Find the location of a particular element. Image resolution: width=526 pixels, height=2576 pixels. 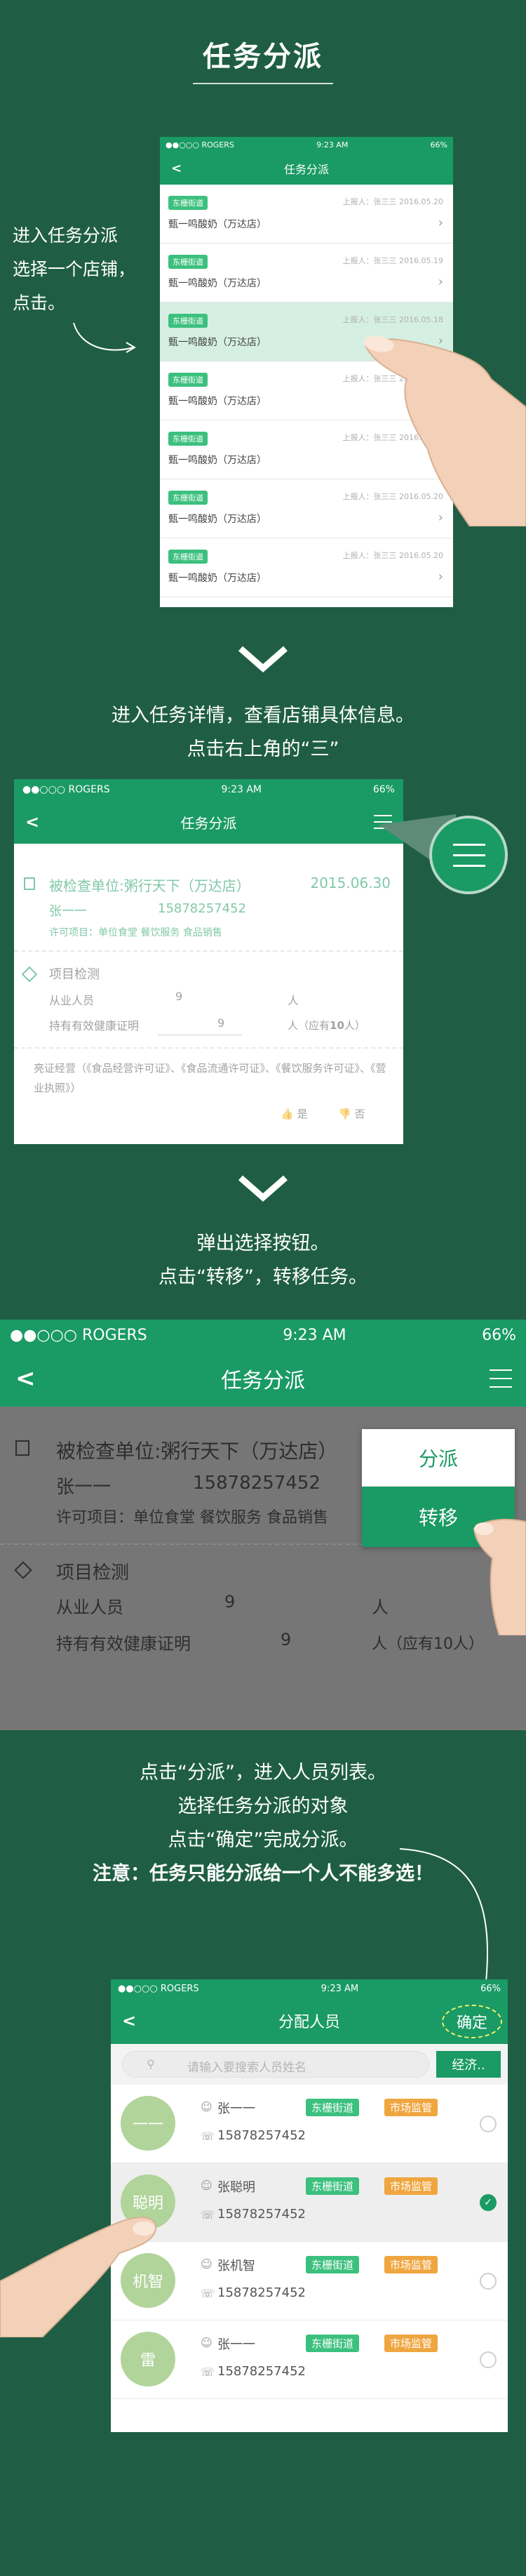

nav-bar: < 分配人员 确定 is located at coordinates (309, 2021).